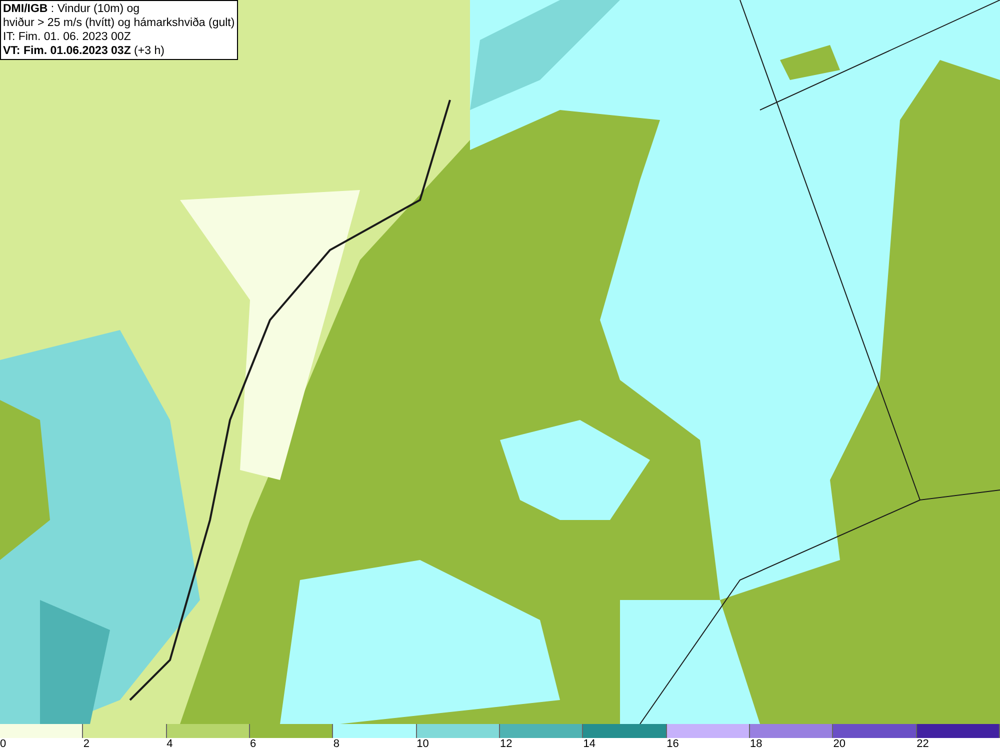  What do you see at coordinates (86, 744) in the screenshot?
I see `legend-tick-label: 2` at bounding box center [86, 744].